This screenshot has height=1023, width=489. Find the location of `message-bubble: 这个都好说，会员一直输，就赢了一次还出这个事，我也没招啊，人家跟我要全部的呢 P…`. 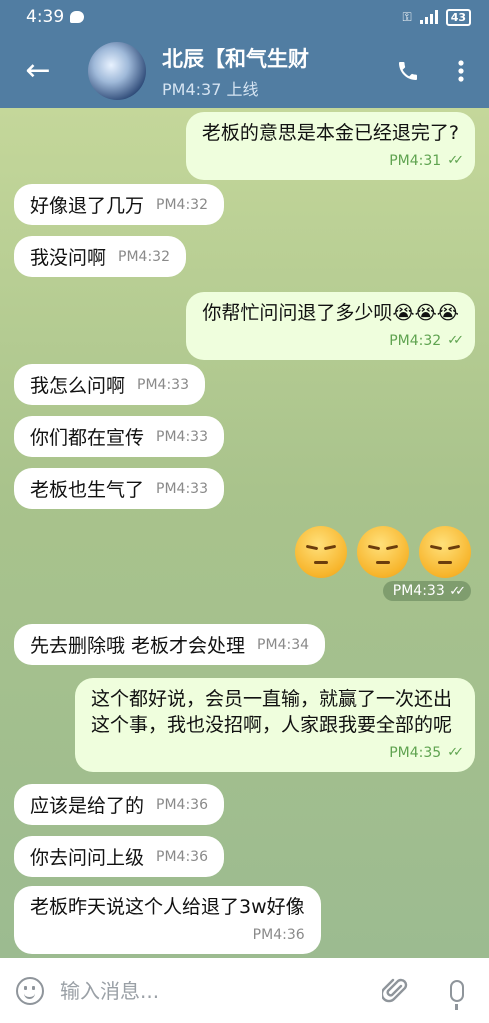

message-bubble: 这个都好说，会员一直输，就赢了一次还出这个事，我也没招啊，人家跟我要全部的呢 P… is located at coordinates (275, 725).